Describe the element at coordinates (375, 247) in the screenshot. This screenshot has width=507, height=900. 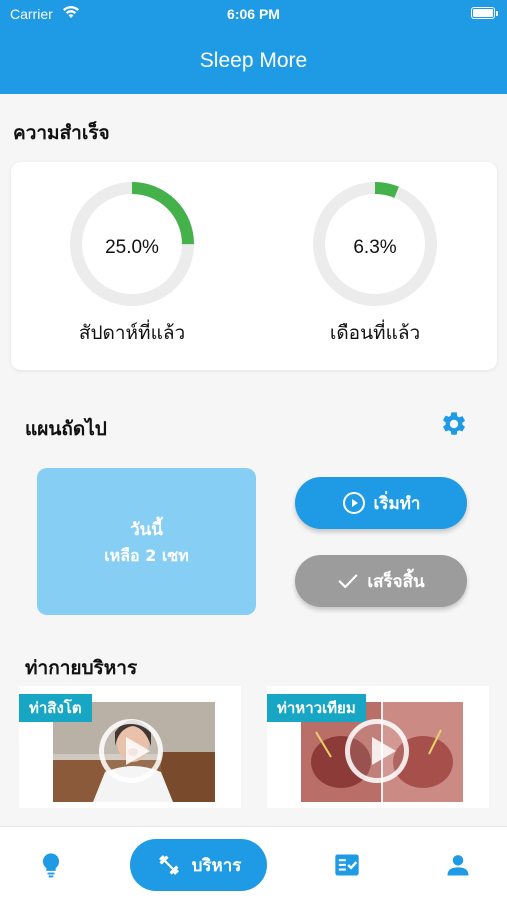
I see `monthly-percentage: 6.3%` at that location.